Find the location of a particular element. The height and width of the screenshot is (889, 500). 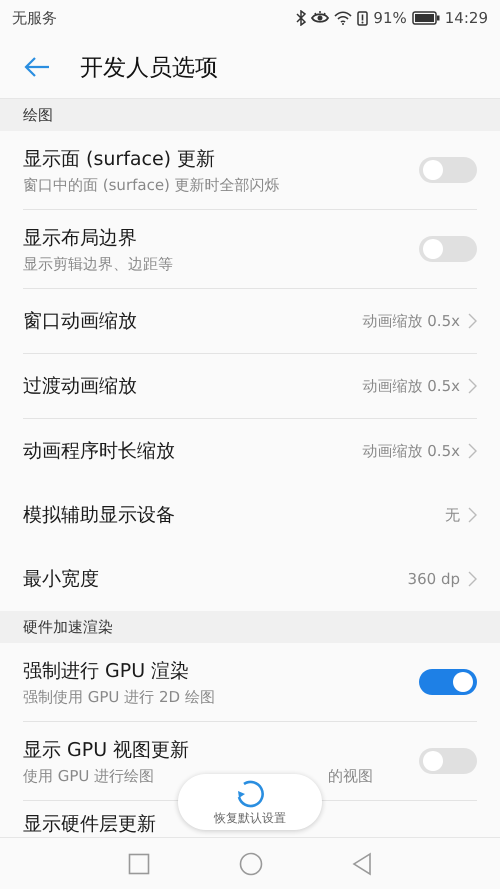

setting-title: 显示面 (surface) 更新 is located at coordinates (119, 159).